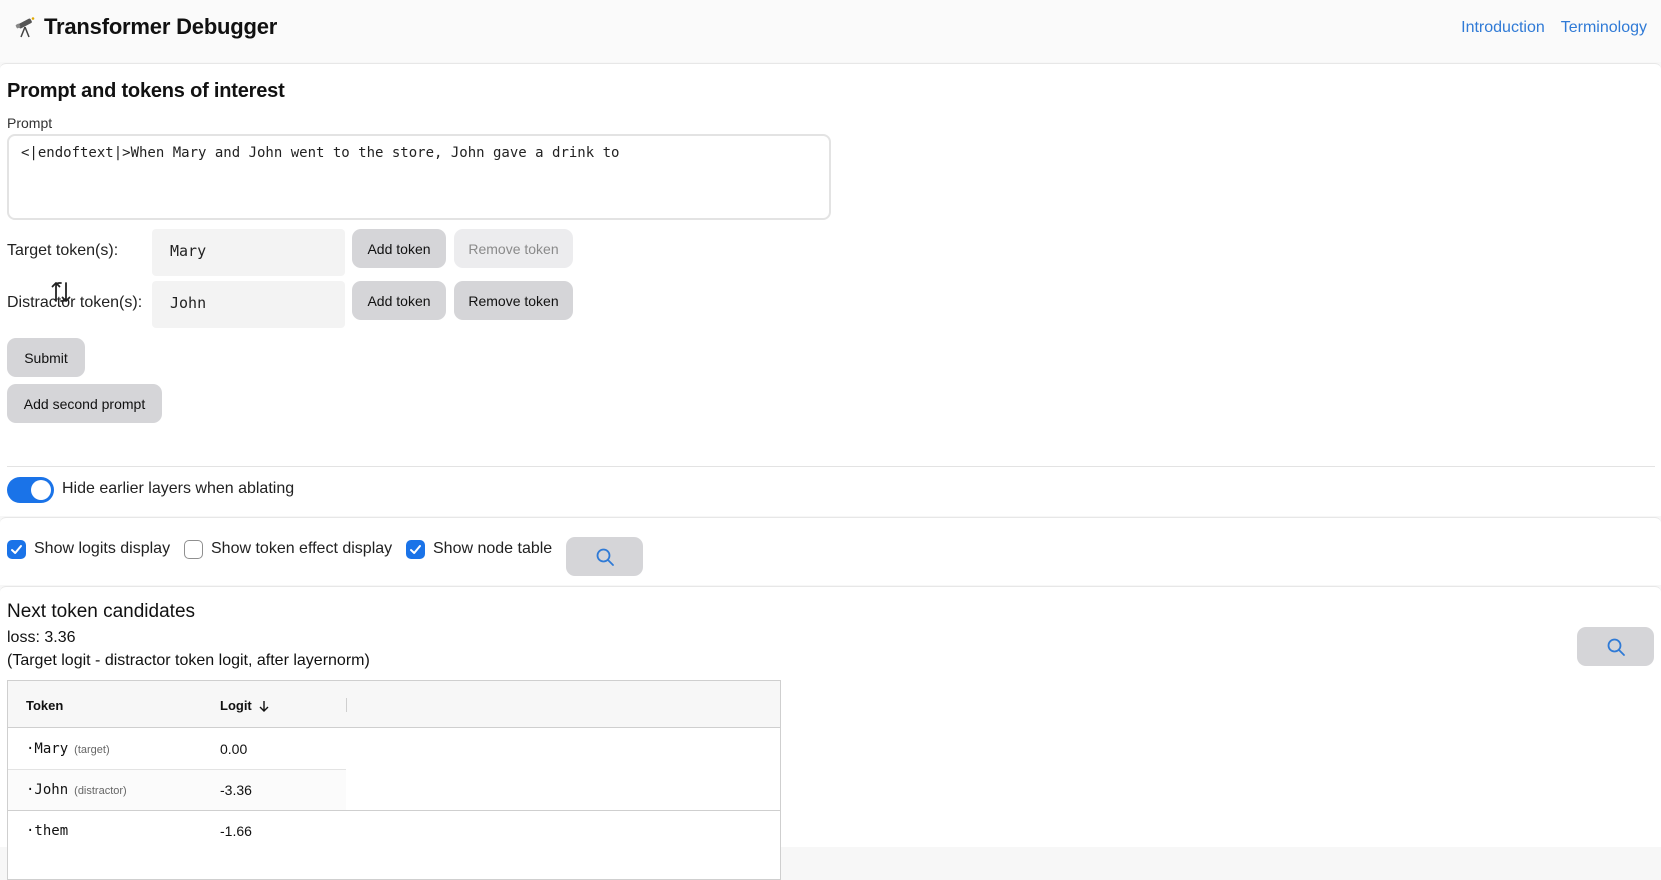  What do you see at coordinates (236, 705) in the screenshot?
I see `column-header-logit-label: Logit` at bounding box center [236, 705].